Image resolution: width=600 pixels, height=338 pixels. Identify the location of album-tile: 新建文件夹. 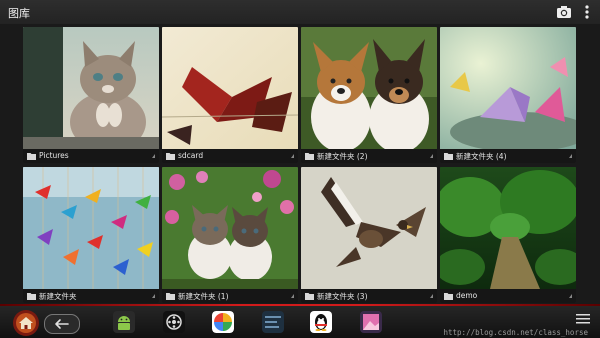
(91, 235).